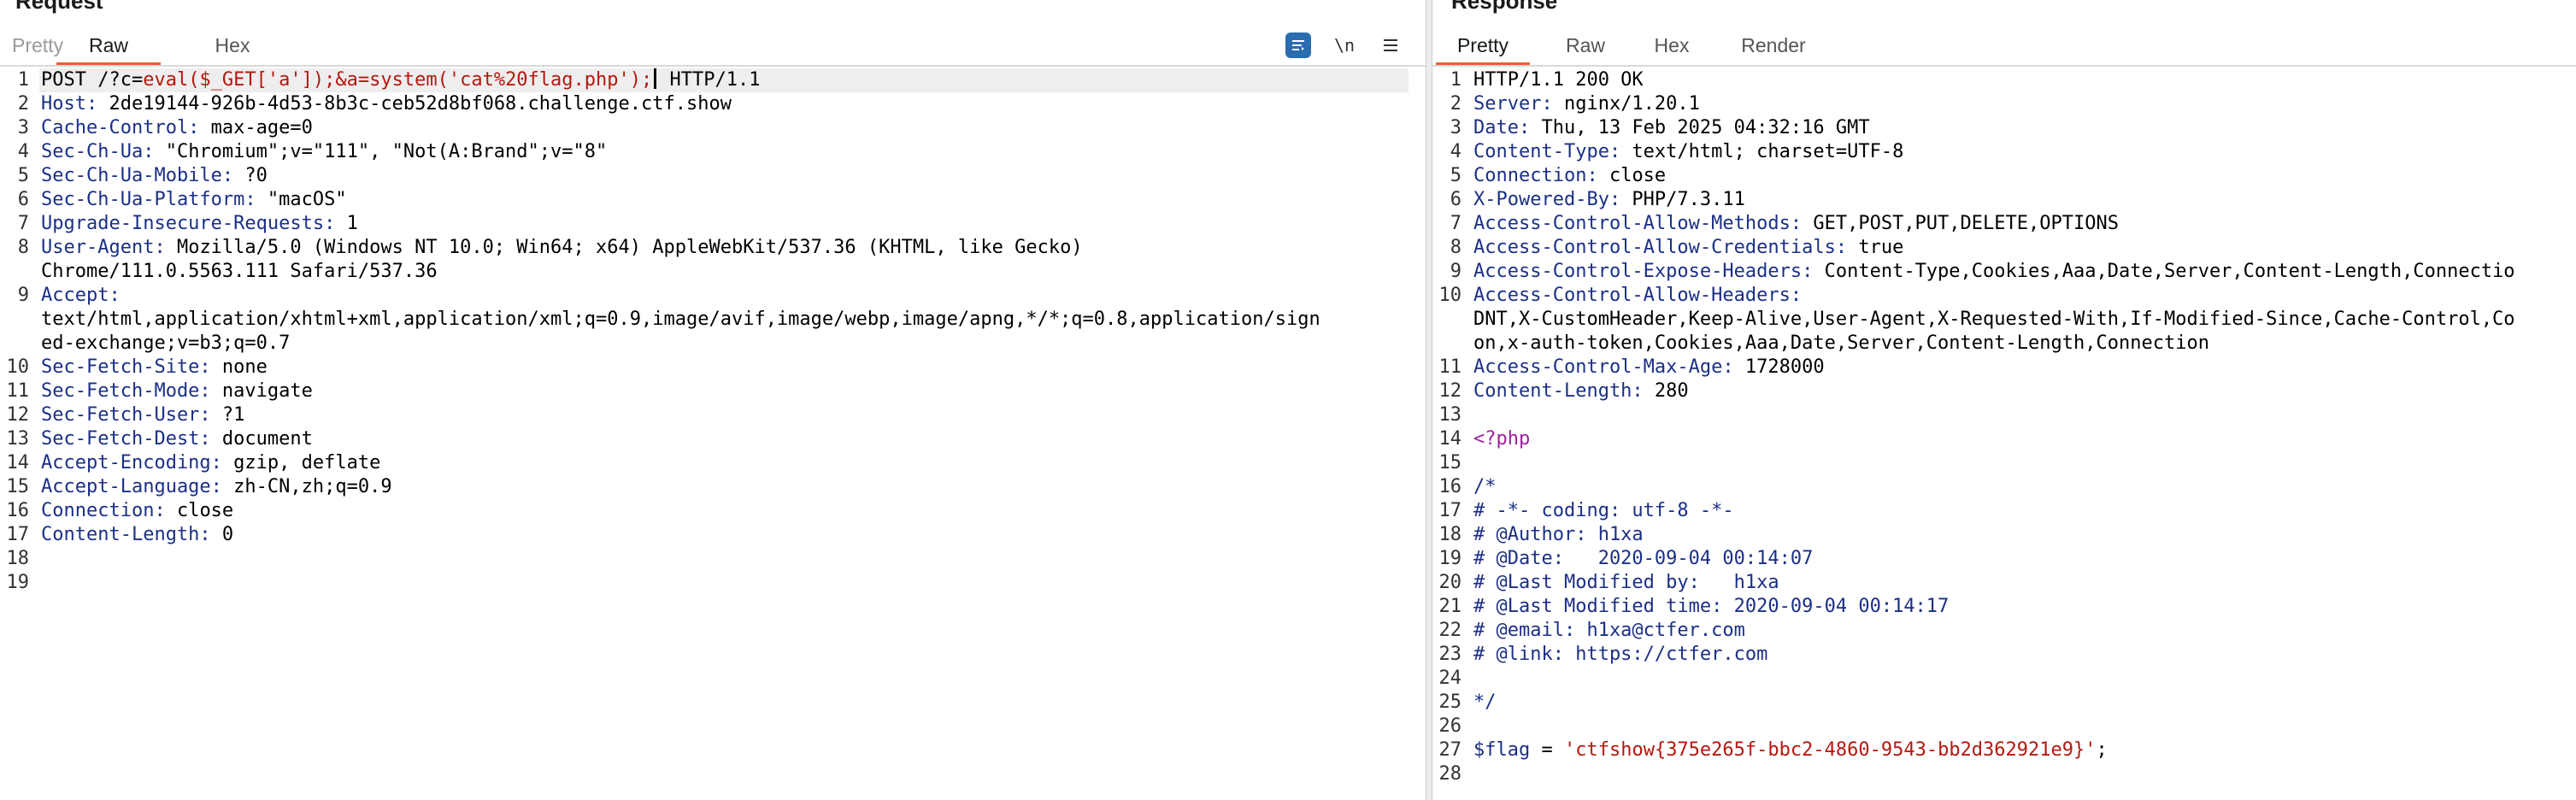  Describe the element at coordinates (713, 583) in the screenshot. I see `code-line: 19` at that location.